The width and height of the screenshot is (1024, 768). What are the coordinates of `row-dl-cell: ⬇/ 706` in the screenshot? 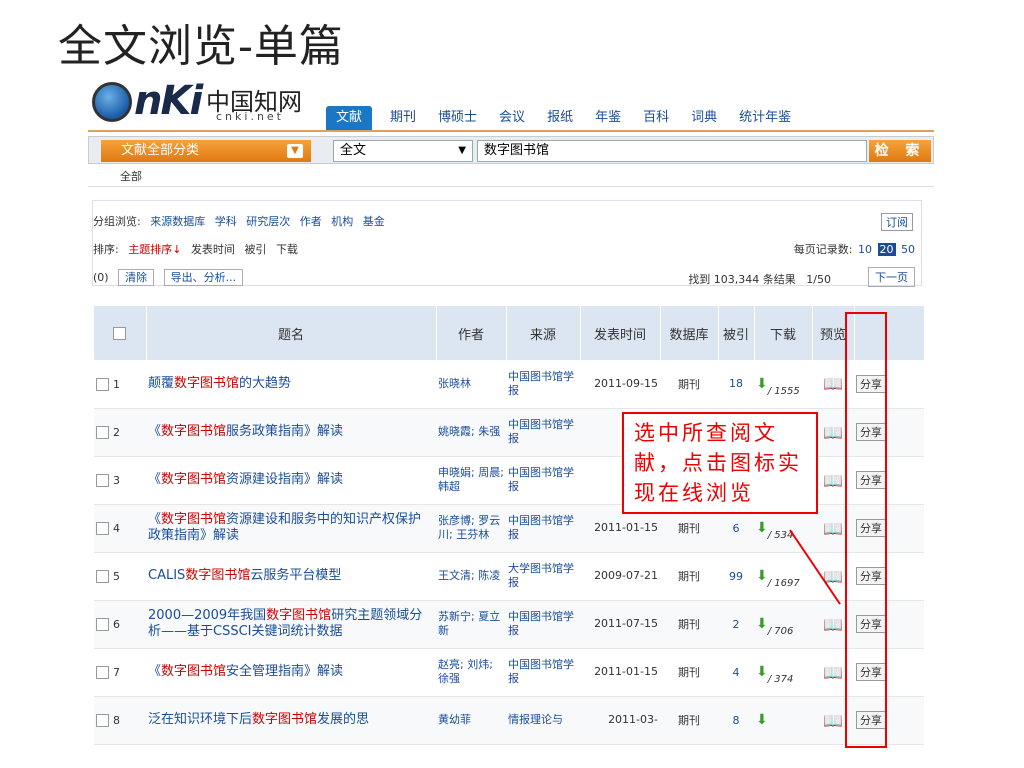 It's located at (783, 624).